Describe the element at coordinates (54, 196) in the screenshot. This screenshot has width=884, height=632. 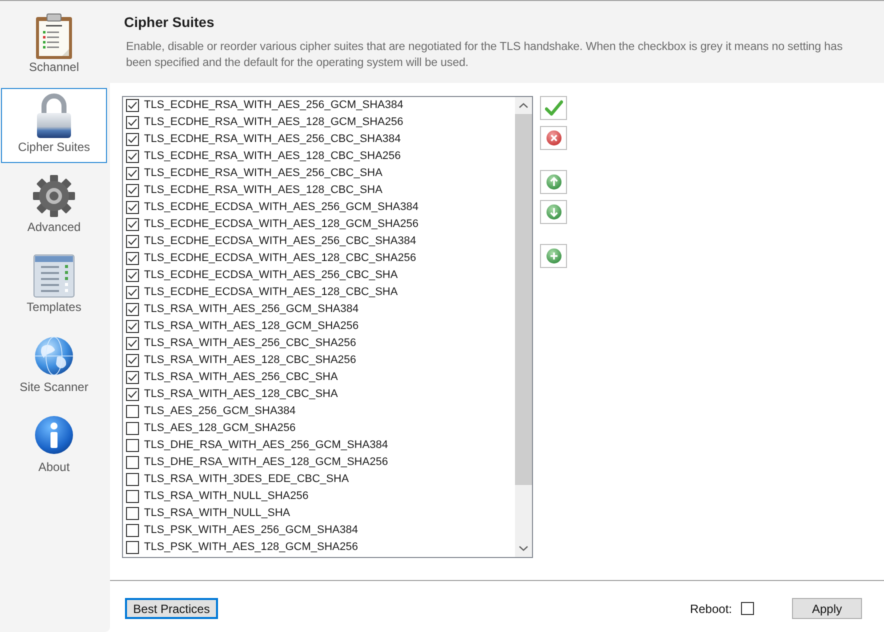
I see `gear-icon` at that location.